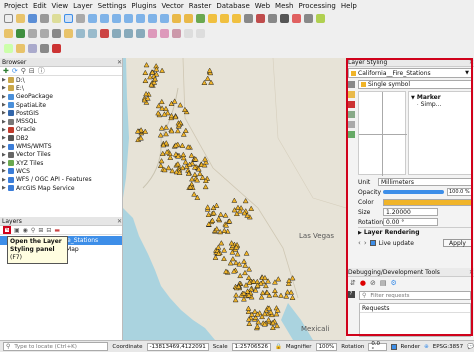 This screenshot has height=352, width=474. What do you see at coordinates (172, 6) in the screenshot?
I see `menu-vector: Vector` at bounding box center [172, 6].